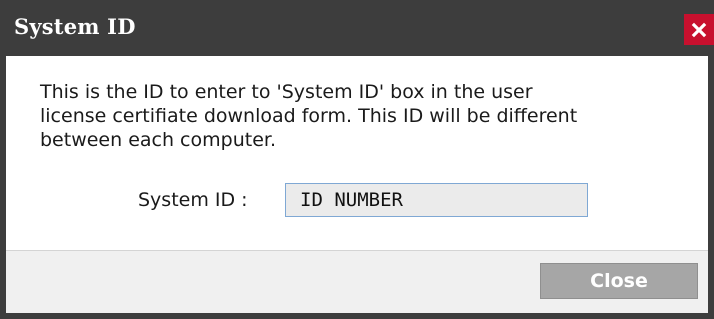  Describe the element at coordinates (193, 200) in the screenshot. I see `system-id-label: System ID :` at that location.